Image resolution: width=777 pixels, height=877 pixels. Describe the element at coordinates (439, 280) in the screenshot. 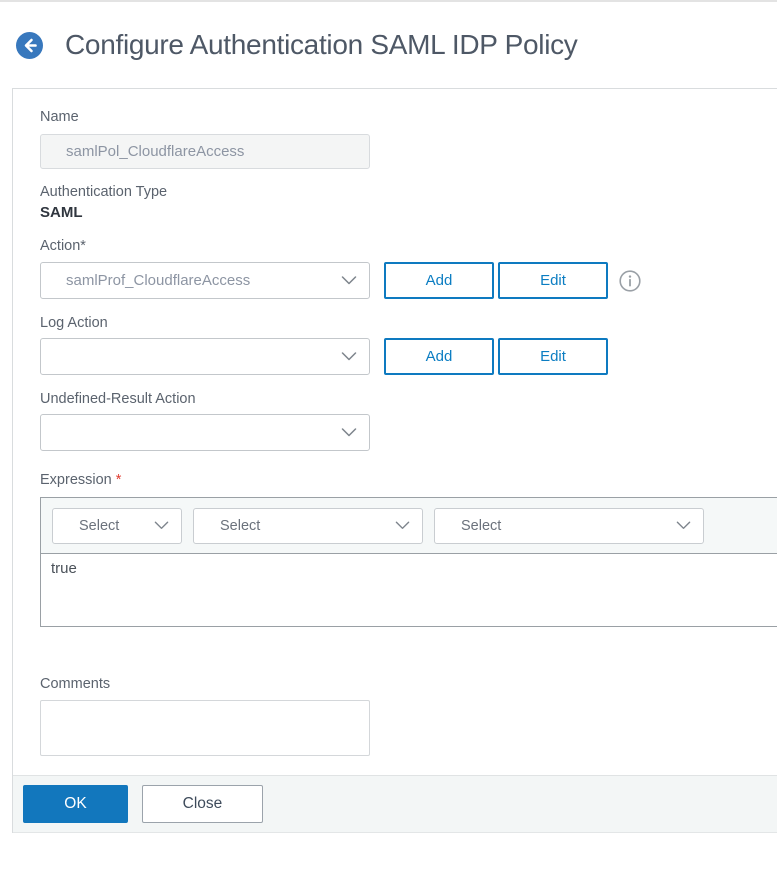

I see `action-add-button: Add` at that location.